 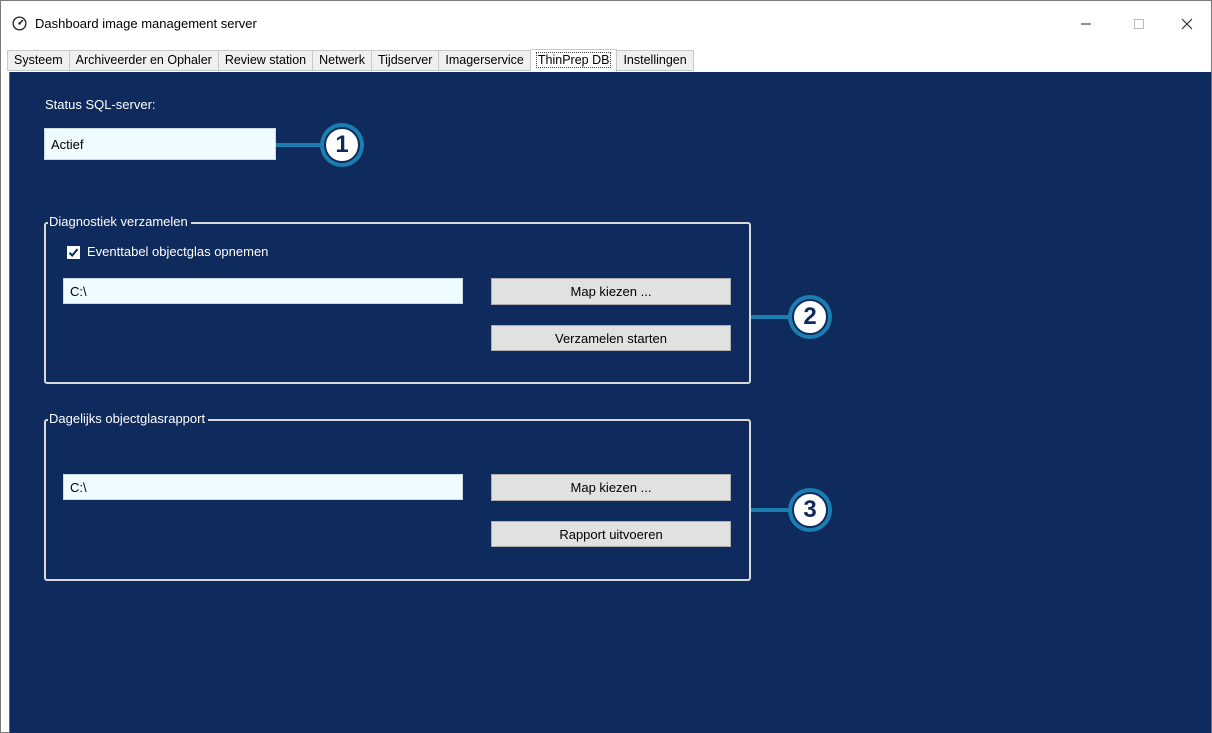 I want to click on tab-instellingen: Instellingen, so click(x=655, y=60).